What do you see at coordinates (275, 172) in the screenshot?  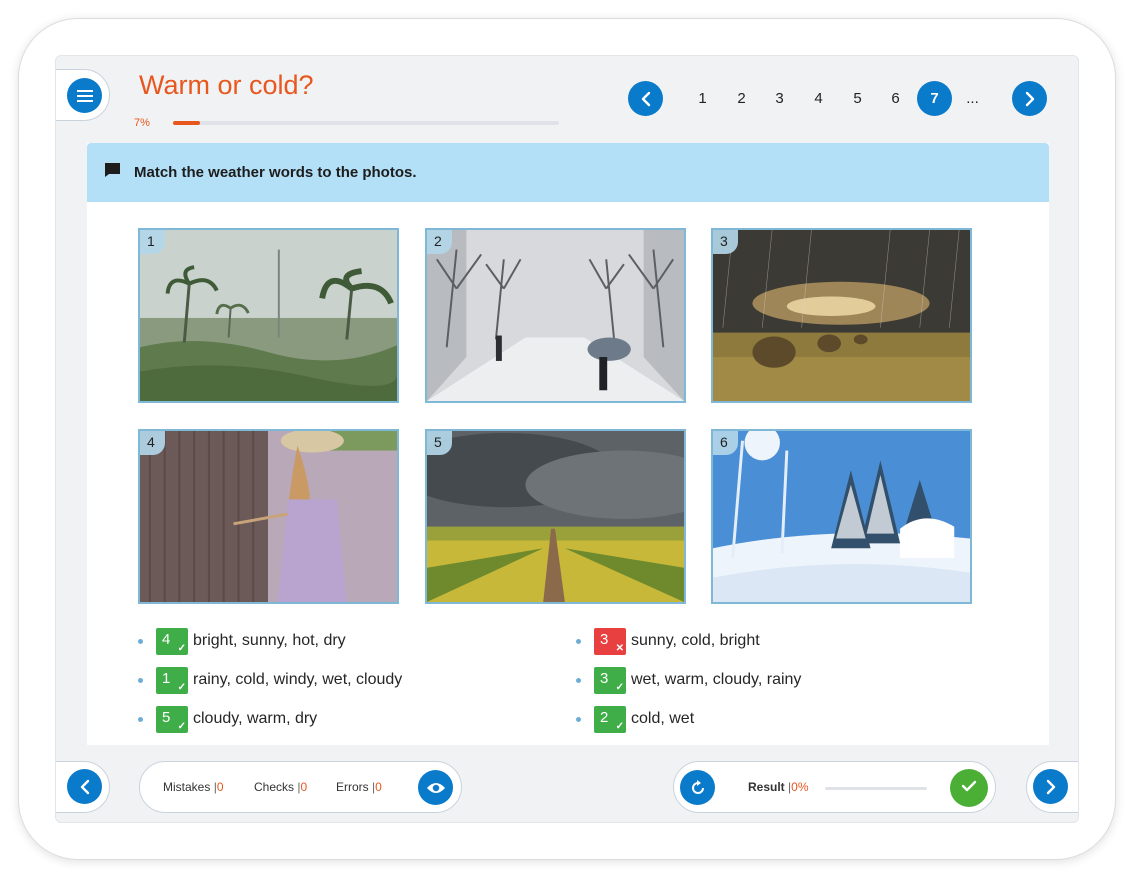 I see `instruction-text: Match the weather words to the photos.` at bounding box center [275, 172].